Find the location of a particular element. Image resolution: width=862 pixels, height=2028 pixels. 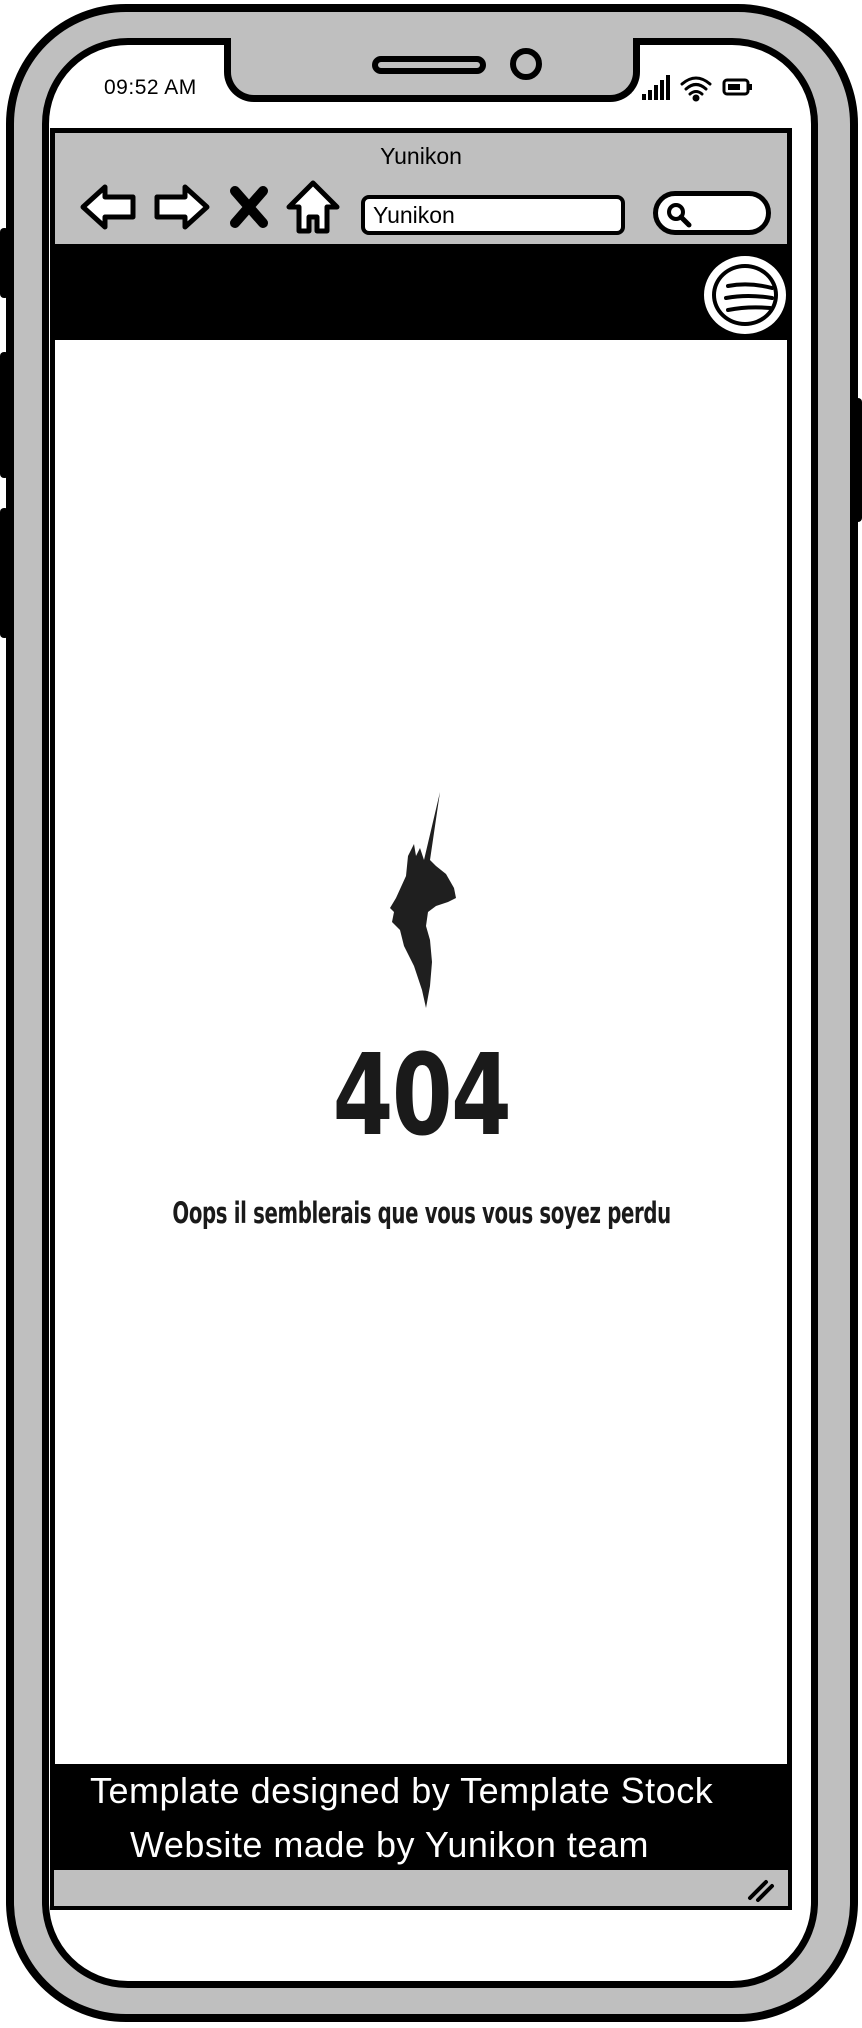

home-icon is located at coordinates (313, 207).